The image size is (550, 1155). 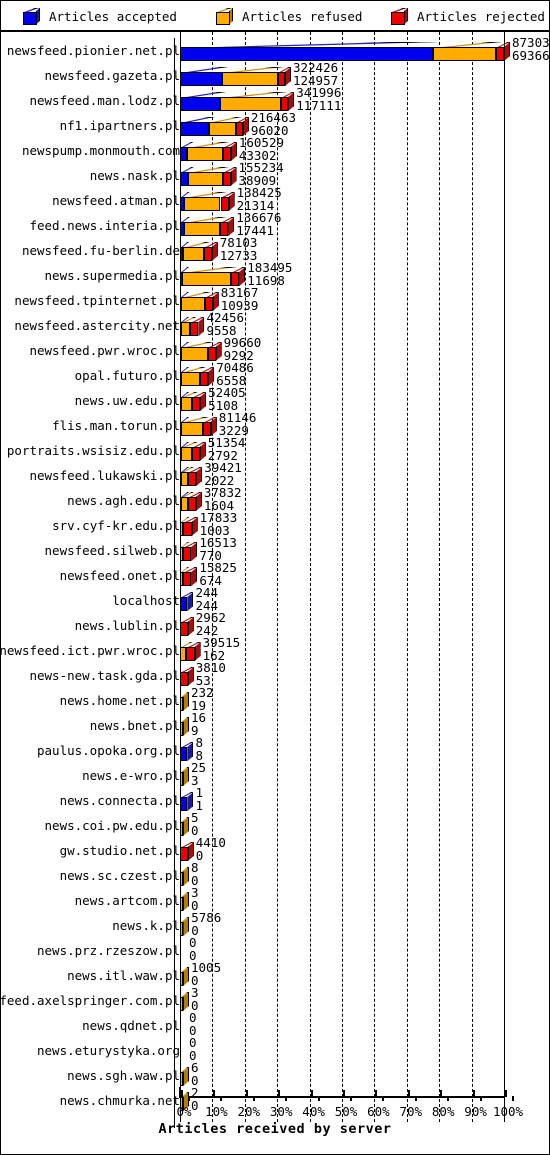 I want to click on chart-row: news.e-wro.pl 25 3, so click(x=275, y=775).